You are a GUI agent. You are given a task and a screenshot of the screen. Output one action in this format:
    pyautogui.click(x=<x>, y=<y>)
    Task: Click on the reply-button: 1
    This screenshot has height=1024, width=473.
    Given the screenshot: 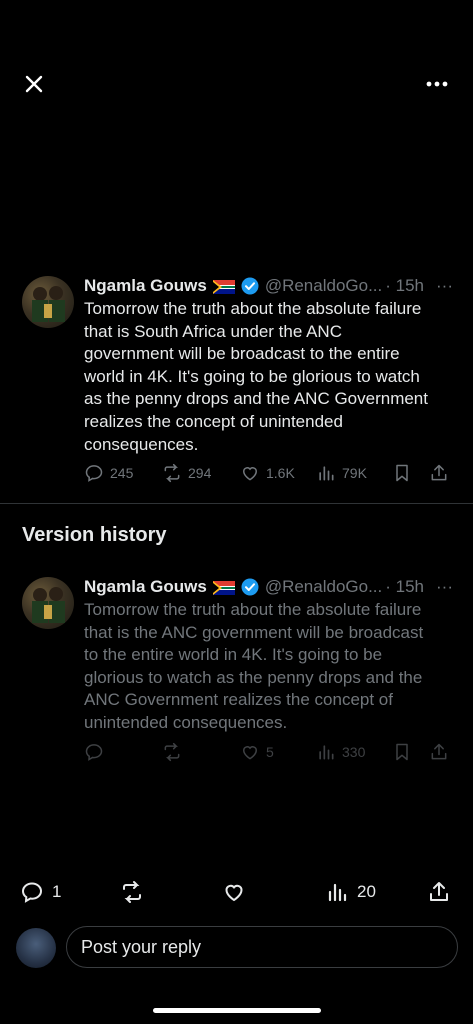 What is the action you would take?
    pyautogui.click(x=40, y=892)
    